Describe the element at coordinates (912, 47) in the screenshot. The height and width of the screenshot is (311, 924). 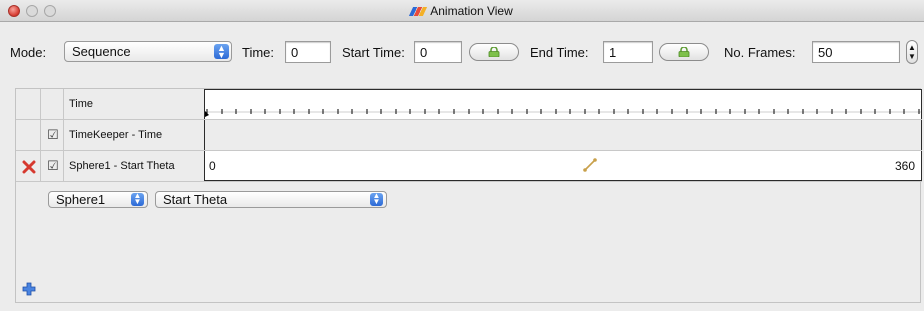
I see `stepper-up-icon: ▲` at that location.